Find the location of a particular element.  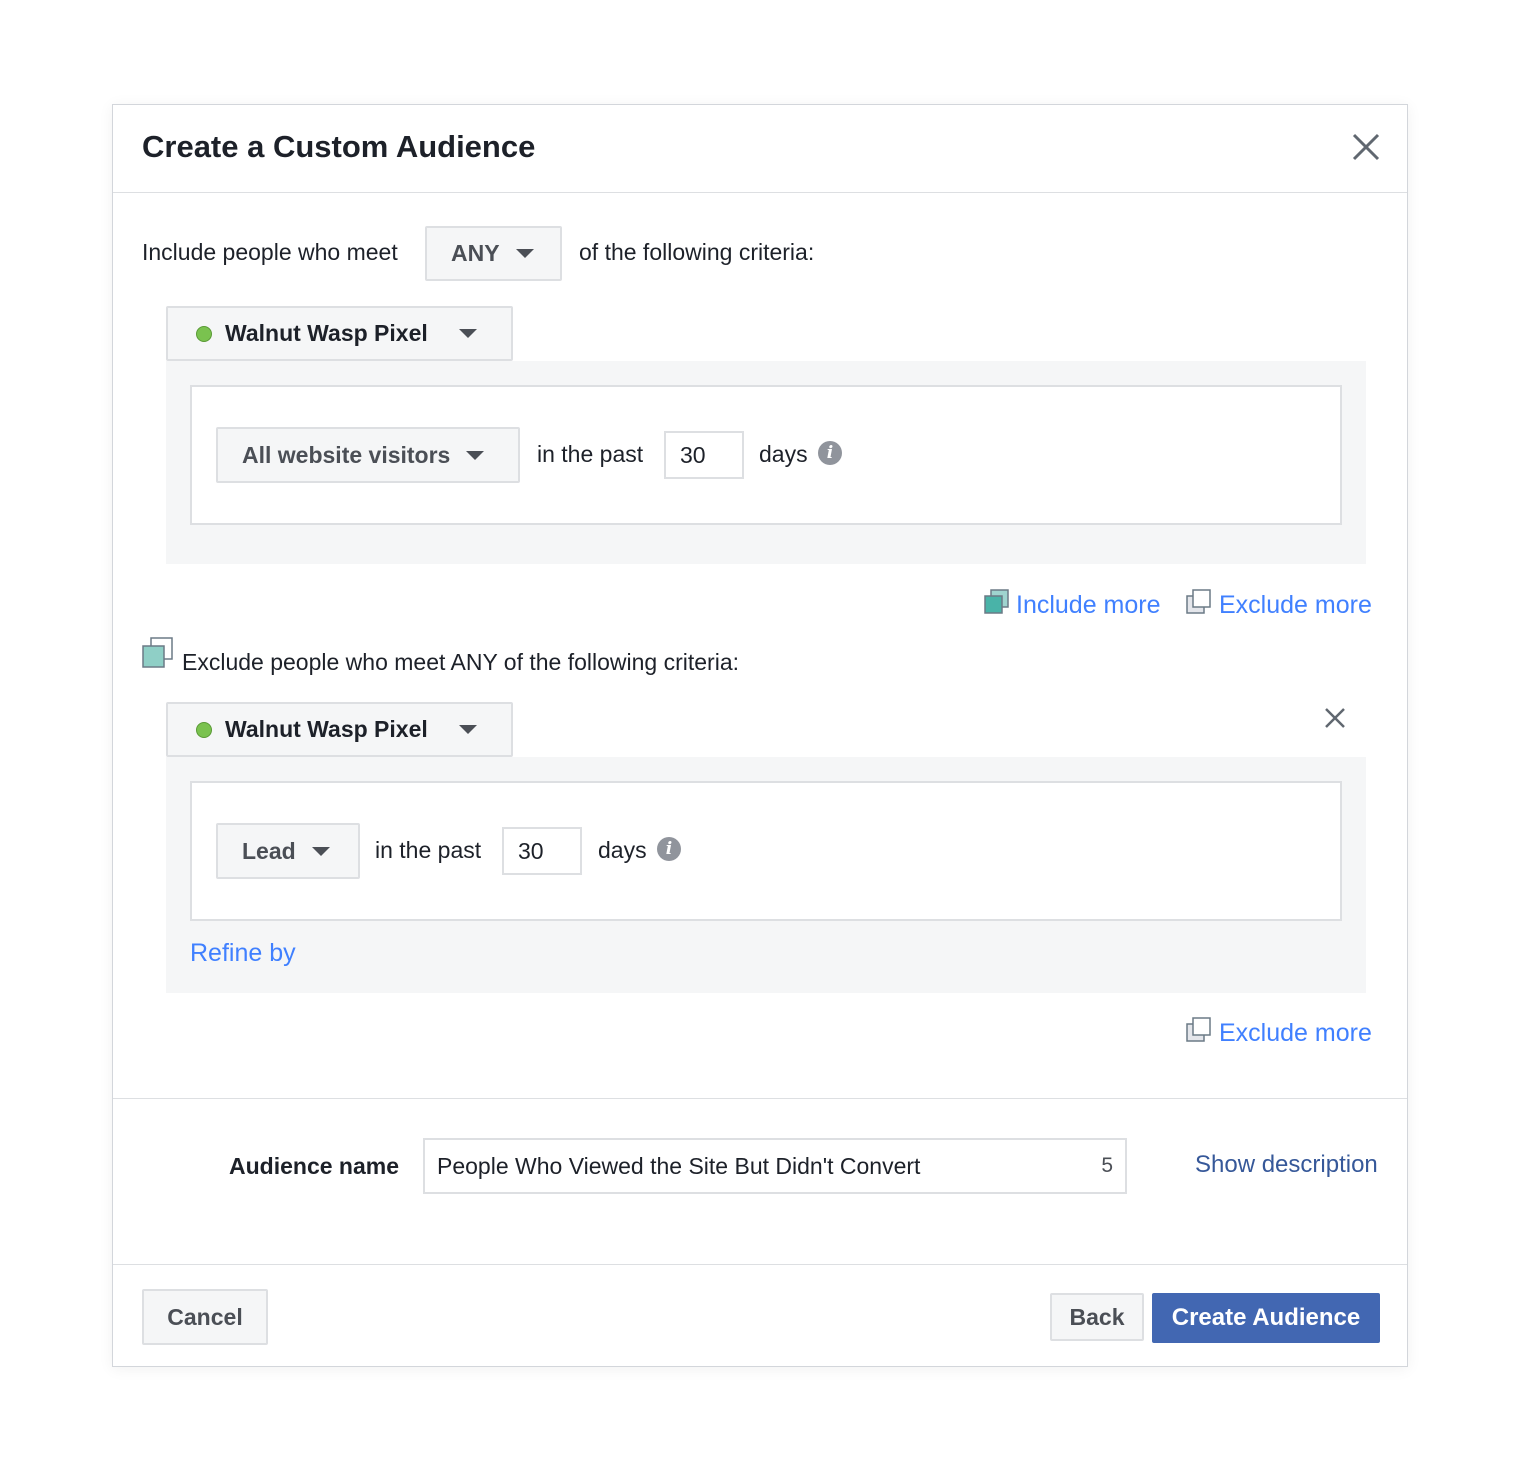

include-event-dropdown: All website visitors is located at coordinates (368, 455).